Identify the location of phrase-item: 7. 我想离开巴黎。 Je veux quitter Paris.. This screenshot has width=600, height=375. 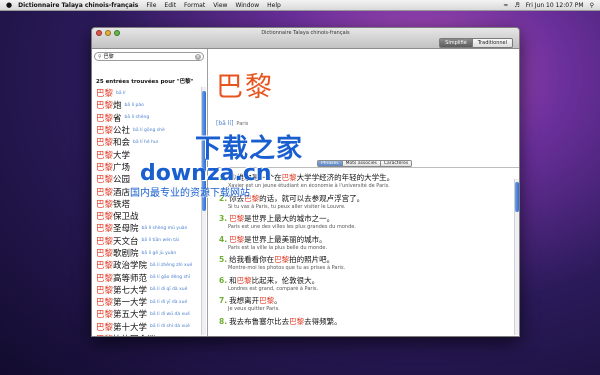
(364, 305).